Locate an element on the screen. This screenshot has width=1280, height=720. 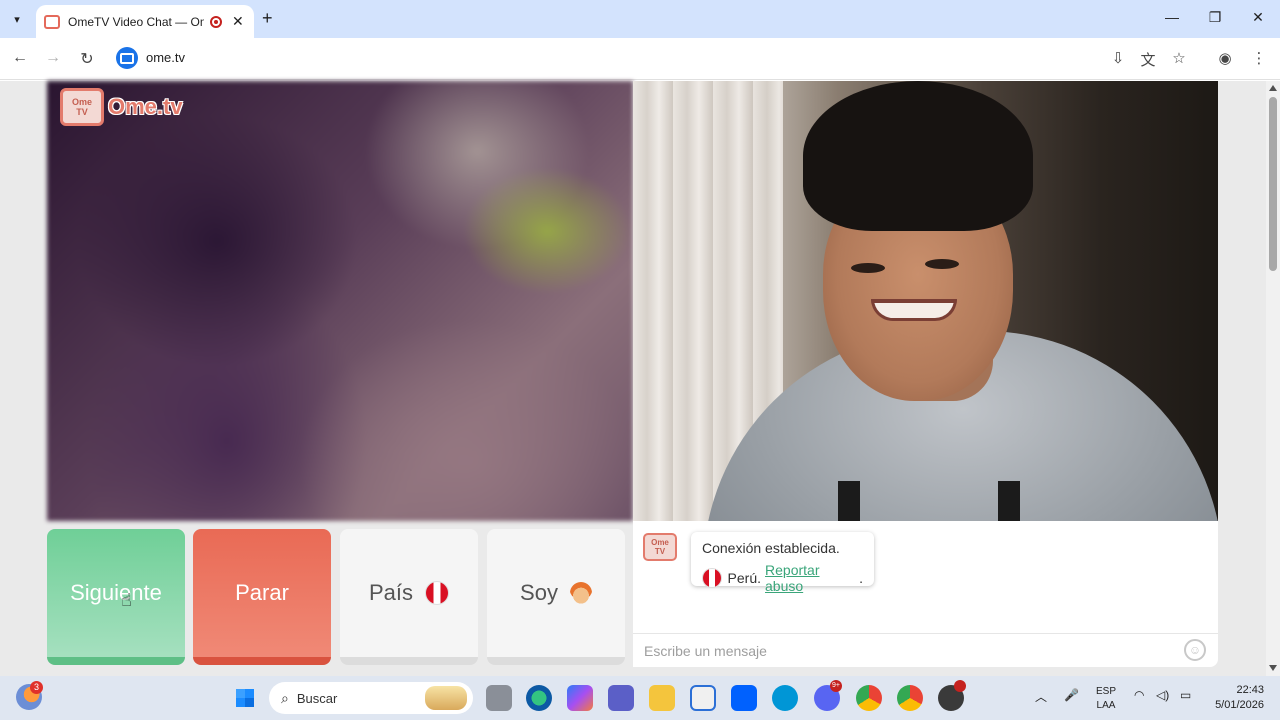
copilot-icon is located at coordinates (580, 698).